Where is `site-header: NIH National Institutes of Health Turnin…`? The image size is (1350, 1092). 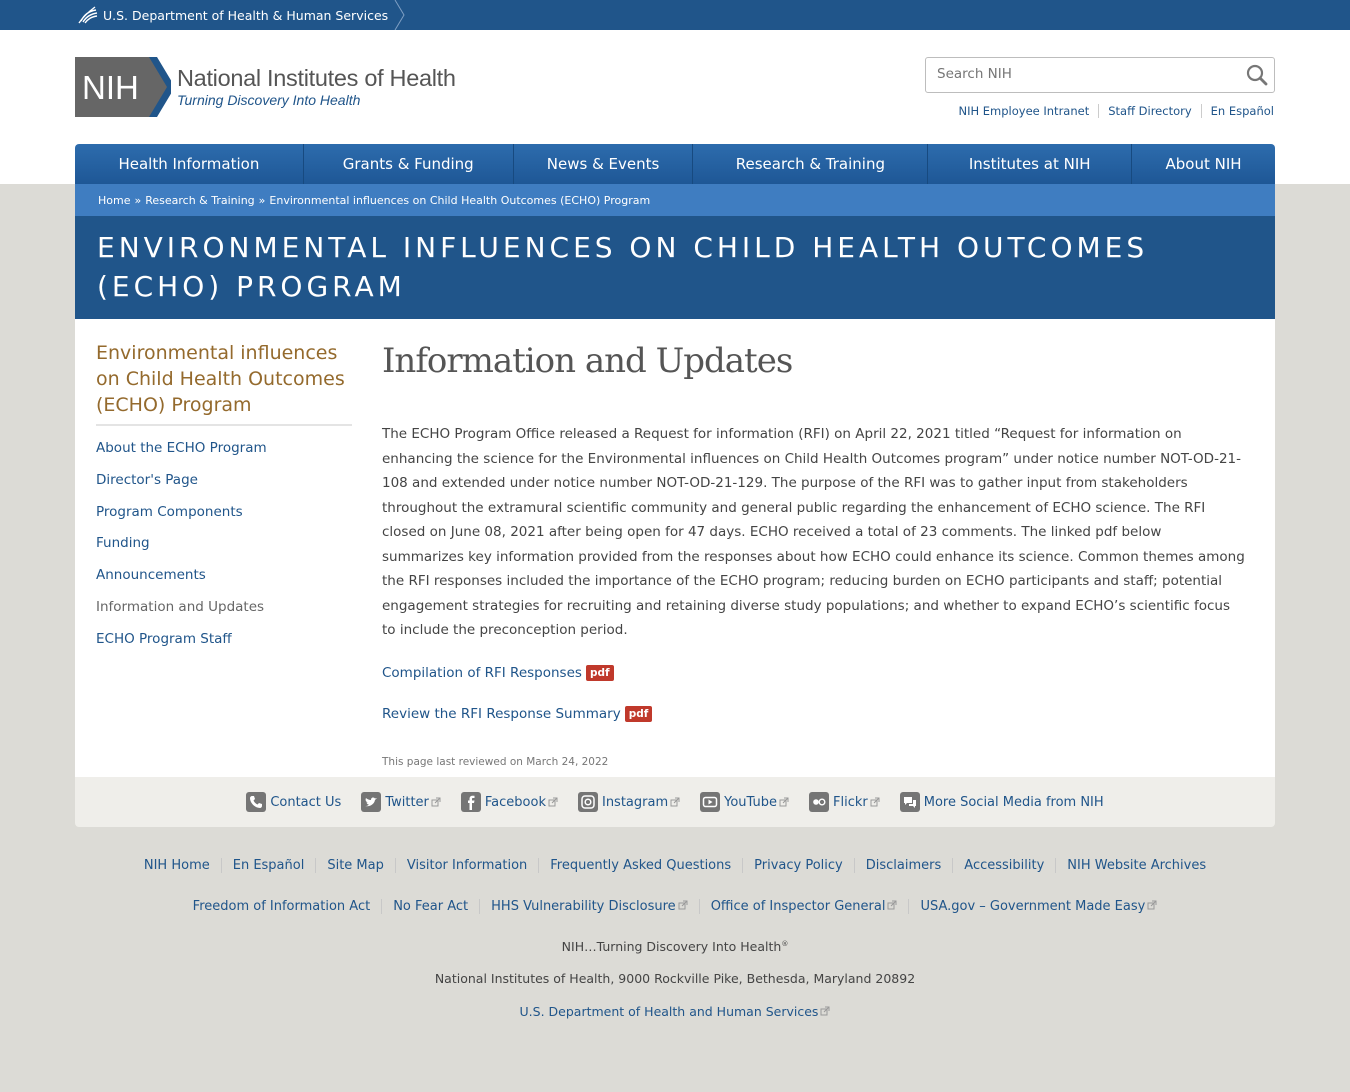 site-header: NIH National Institutes of Health Turnin… is located at coordinates (675, 107).